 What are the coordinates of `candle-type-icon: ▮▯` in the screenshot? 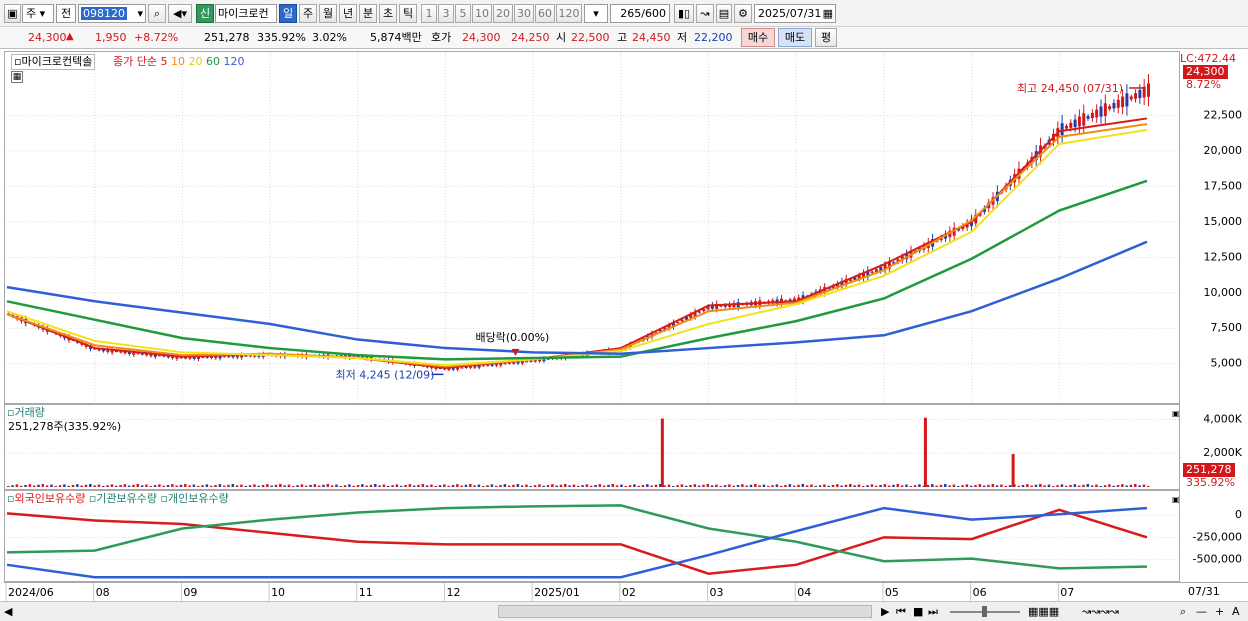 It's located at (684, 13).